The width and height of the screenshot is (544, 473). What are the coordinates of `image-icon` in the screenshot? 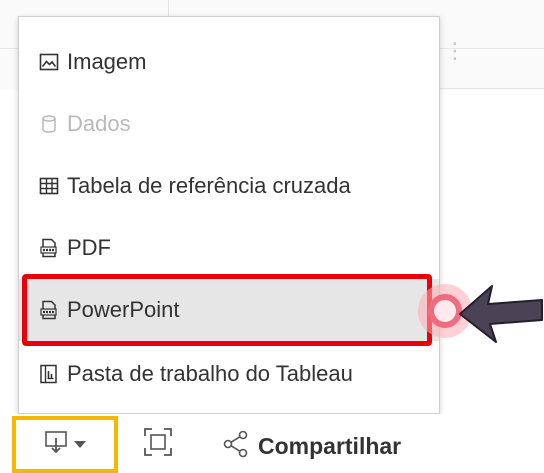 It's located at (49, 62).